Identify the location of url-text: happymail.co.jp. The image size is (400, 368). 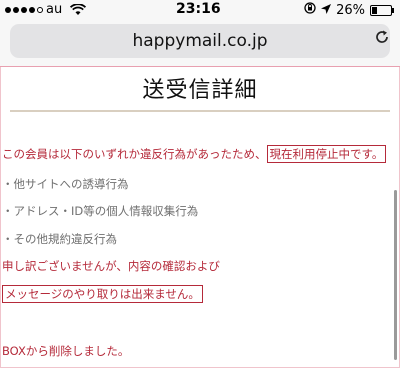
(200, 41).